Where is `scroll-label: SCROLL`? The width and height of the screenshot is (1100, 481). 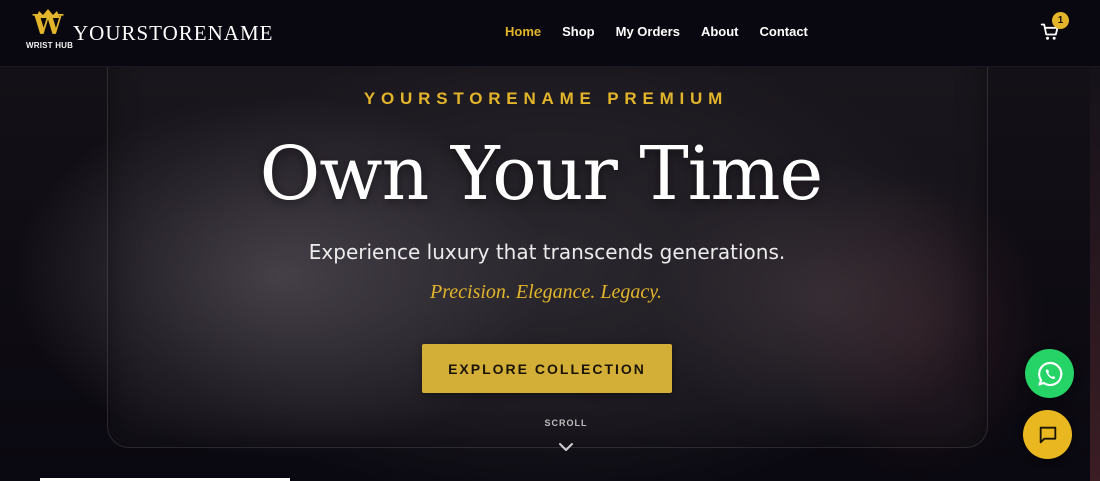
scroll-label: SCROLL is located at coordinates (566, 423).